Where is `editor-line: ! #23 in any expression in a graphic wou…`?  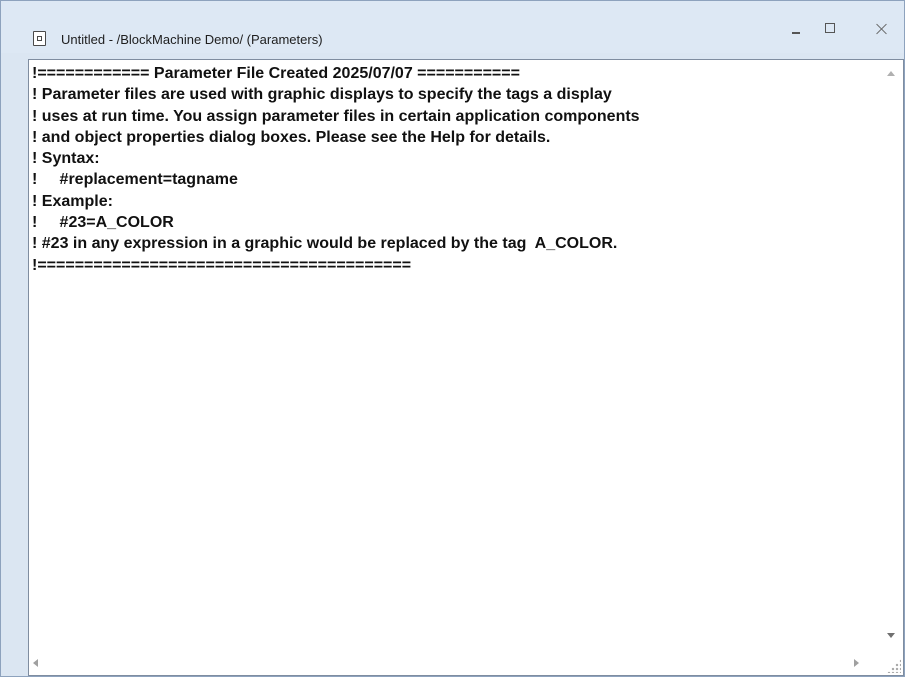
editor-line: ! #23 in any expression in a graphic wou… is located at coordinates (325, 244).